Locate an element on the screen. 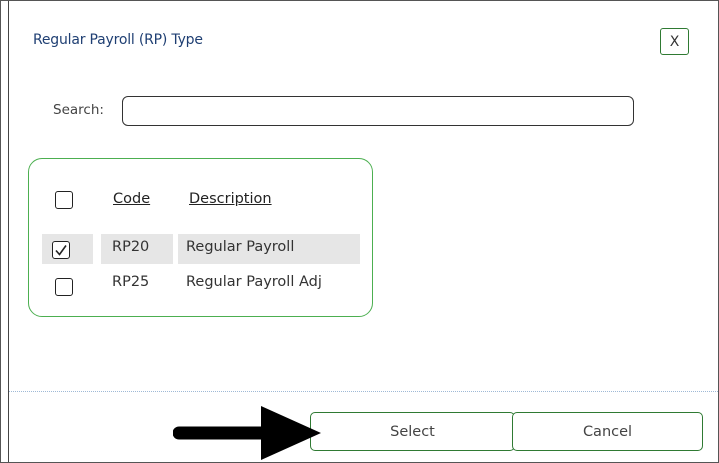 The width and height of the screenshot is (719, 463). cancel-button-label: Cancel is located at coordinates (607, 431).